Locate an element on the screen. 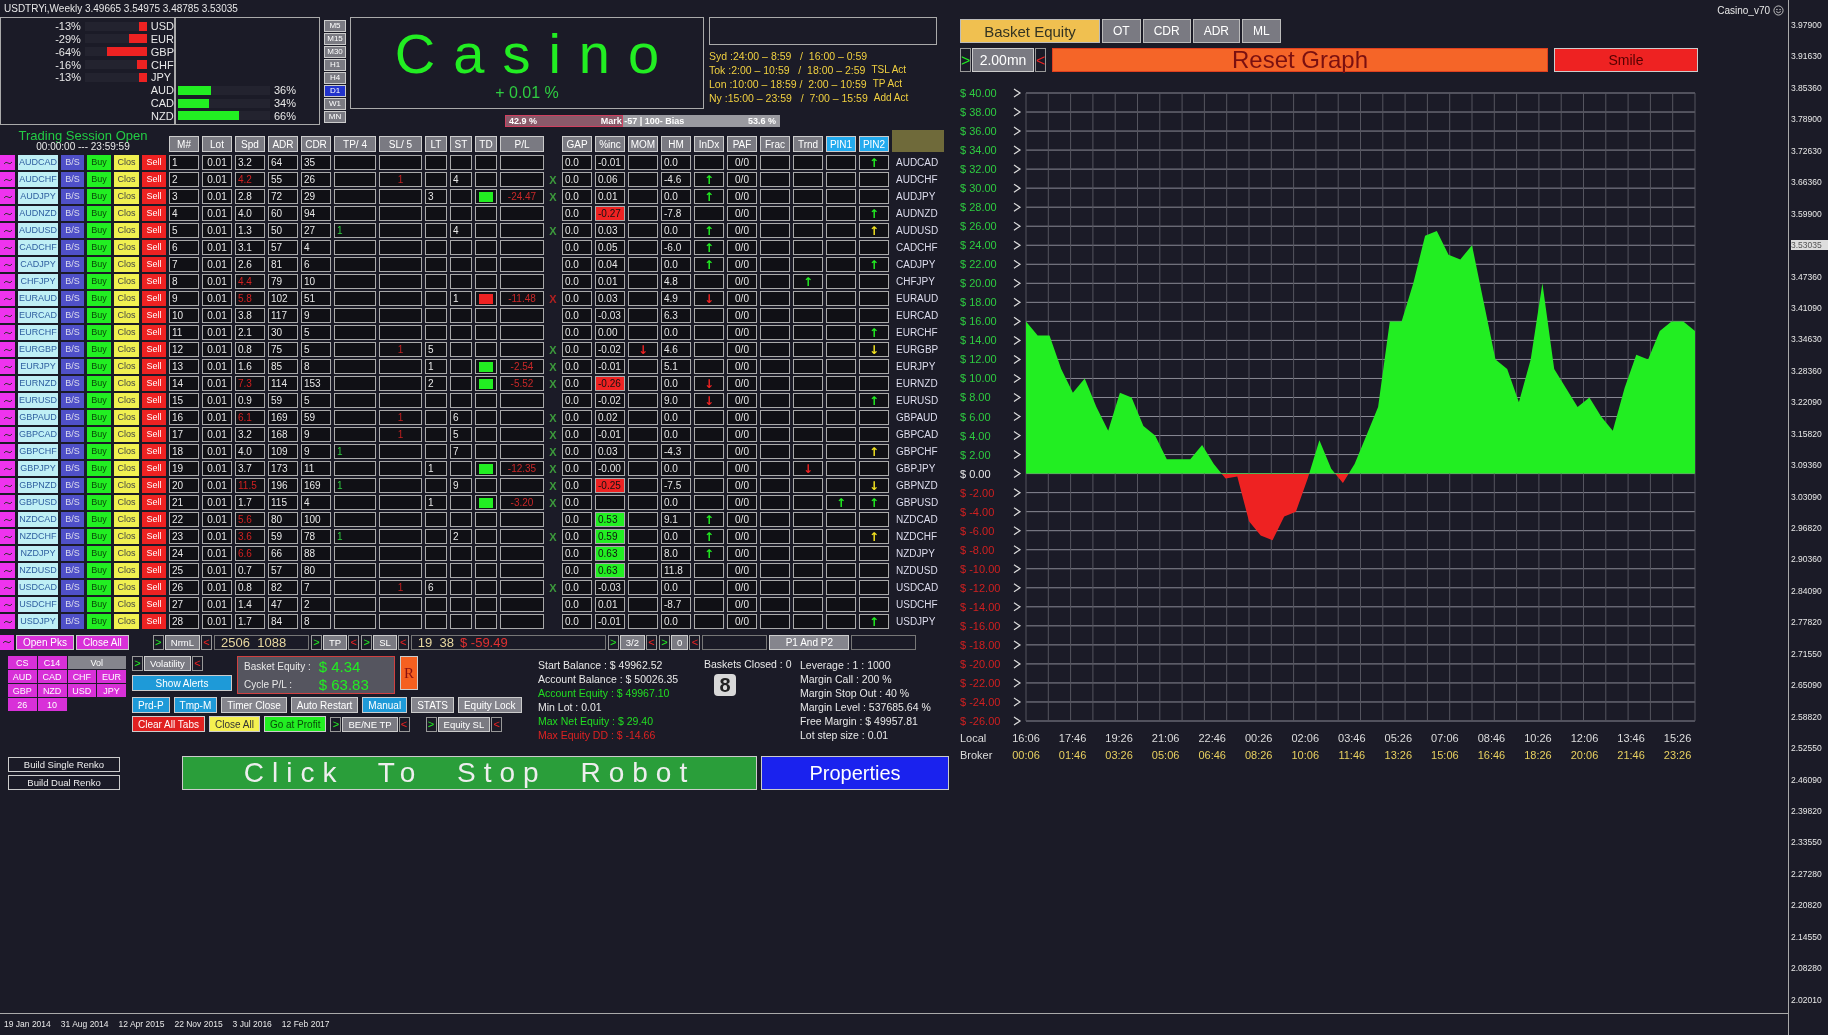  timeframe-button: M15 is located at coordinates (335, 39).